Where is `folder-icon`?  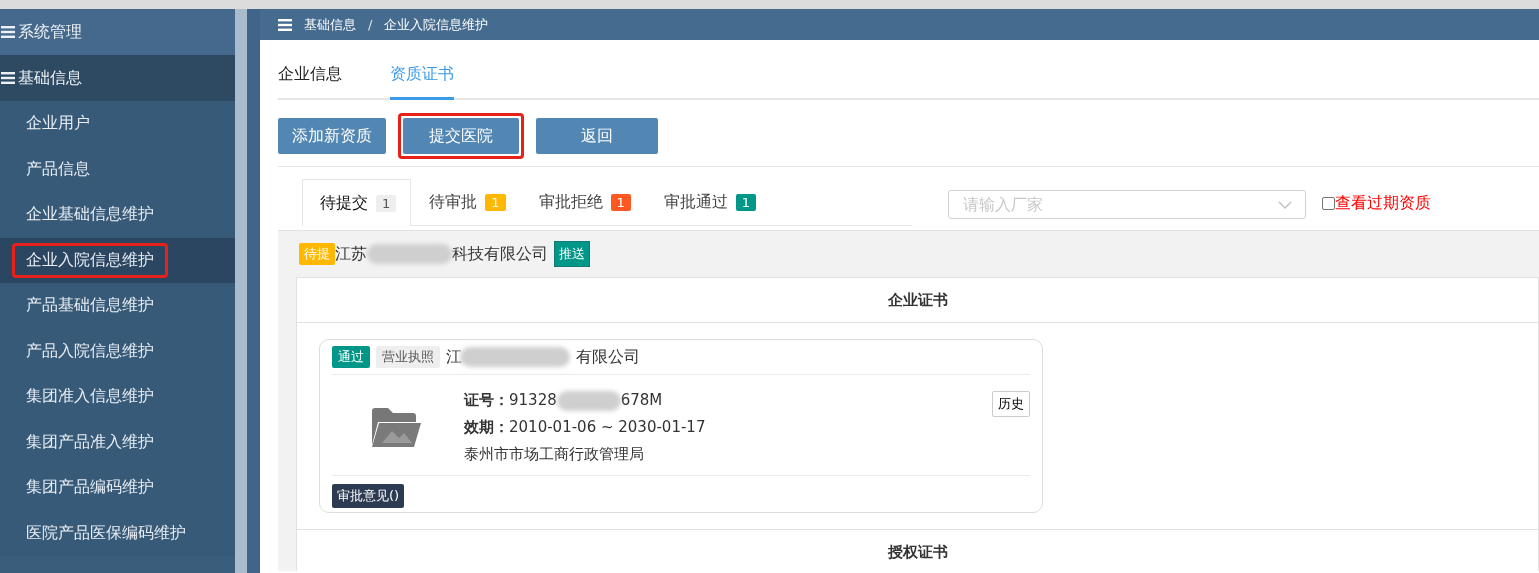 folder-icon is located at coordinates (396, 427).